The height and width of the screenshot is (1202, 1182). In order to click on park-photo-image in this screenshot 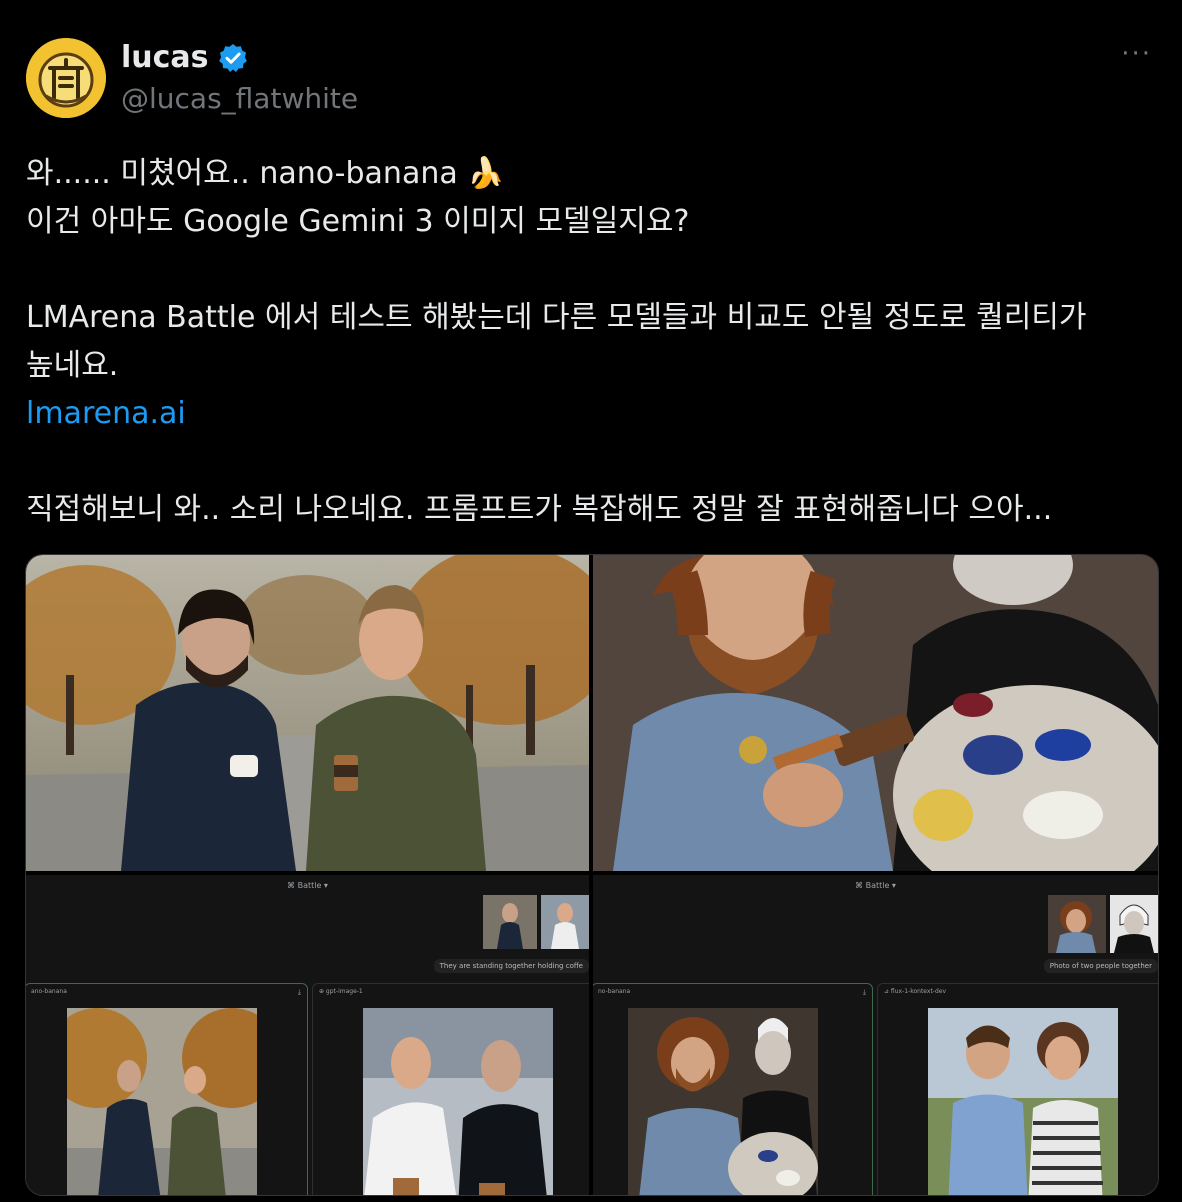, I will do `click(307, 713)`.